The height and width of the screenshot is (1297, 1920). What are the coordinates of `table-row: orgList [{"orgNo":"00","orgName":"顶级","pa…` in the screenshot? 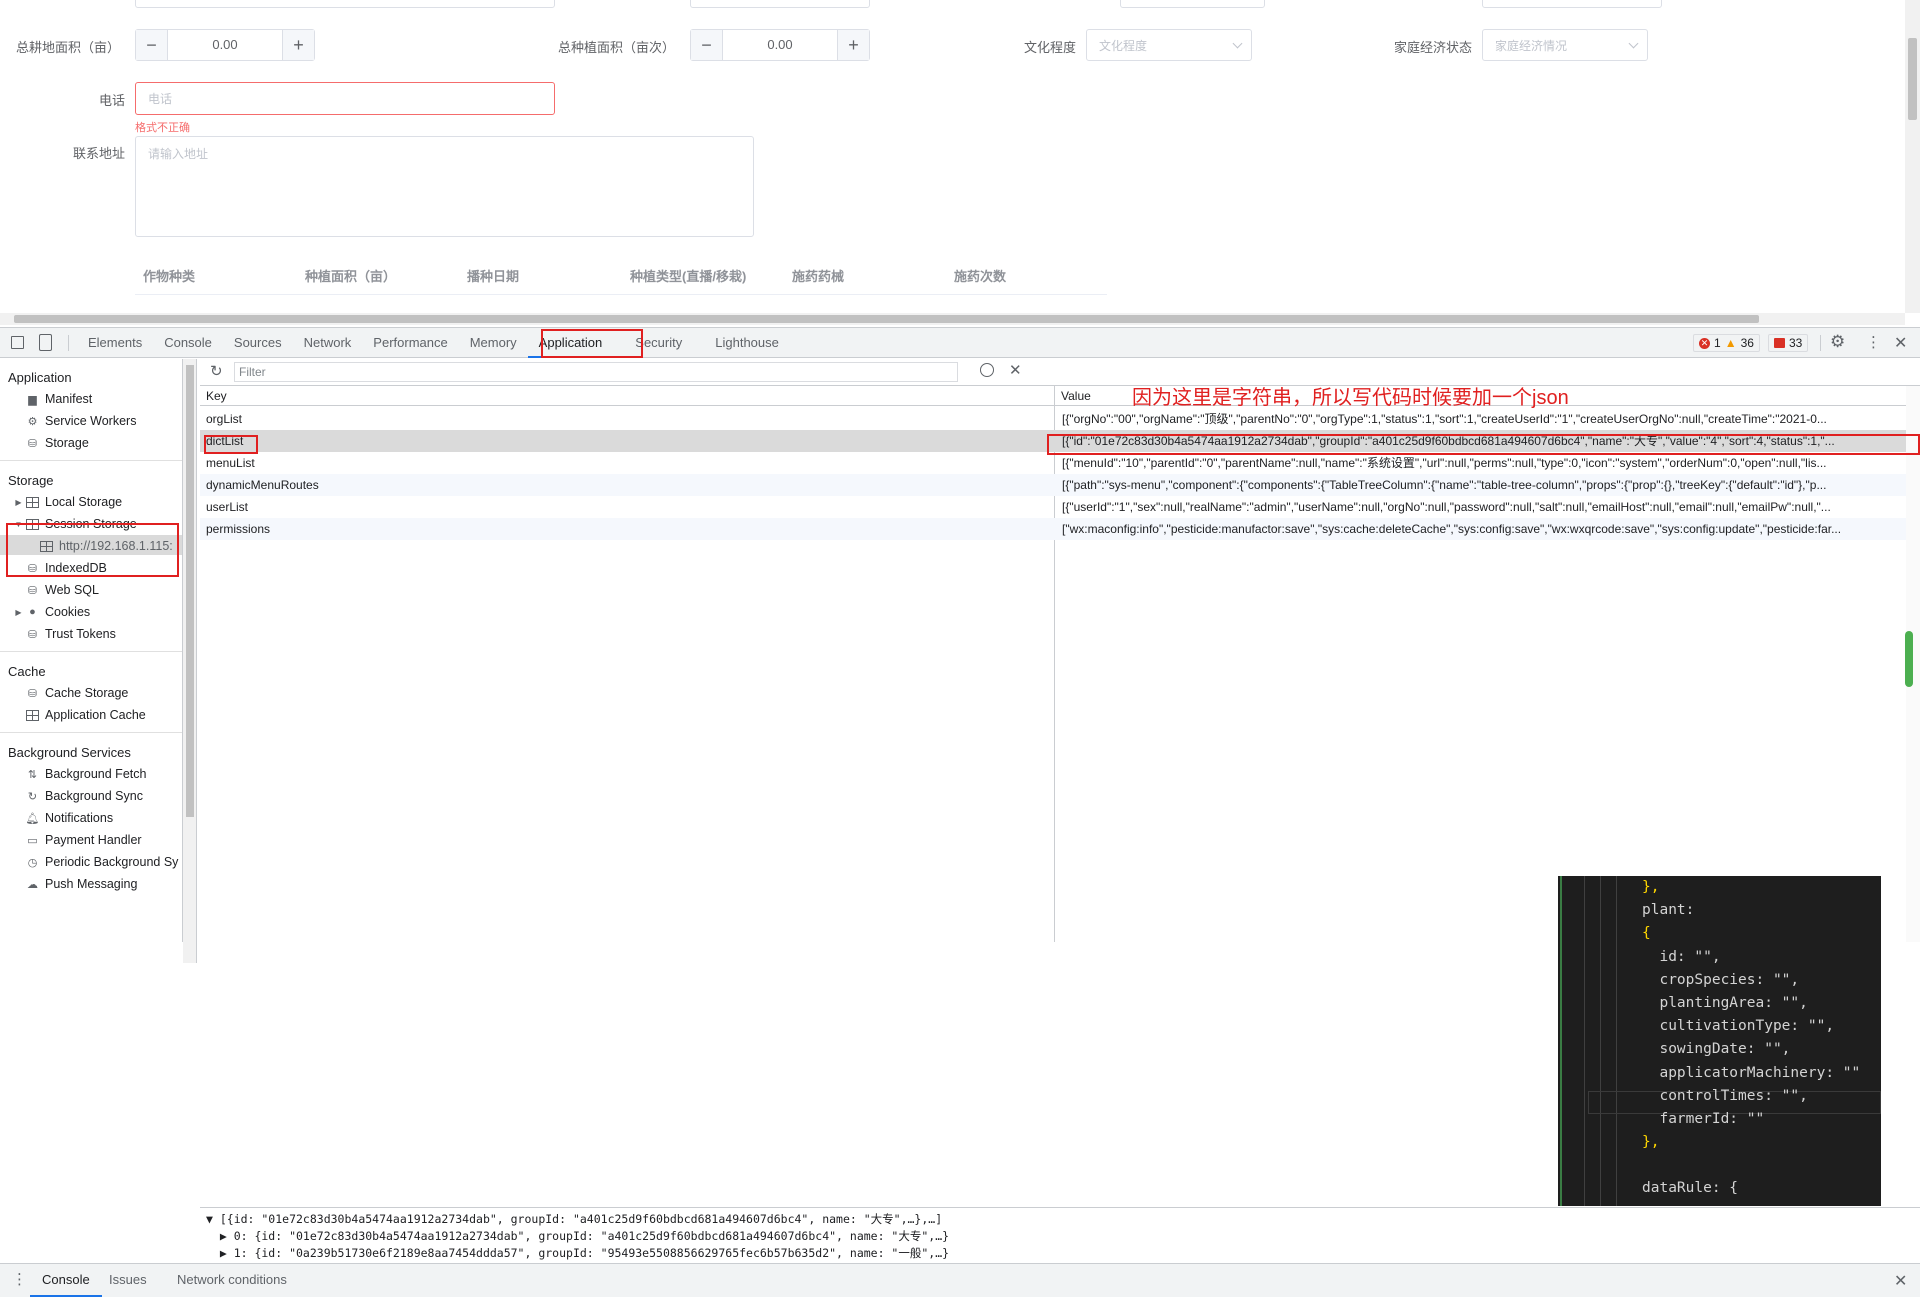 It's located at (1060, 419).